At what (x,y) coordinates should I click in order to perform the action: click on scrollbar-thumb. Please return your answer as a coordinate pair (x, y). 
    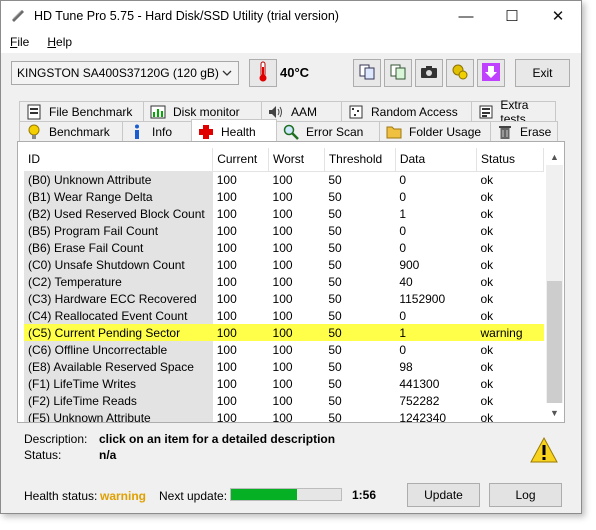
    Looking at the image, I should click on (554, 342).